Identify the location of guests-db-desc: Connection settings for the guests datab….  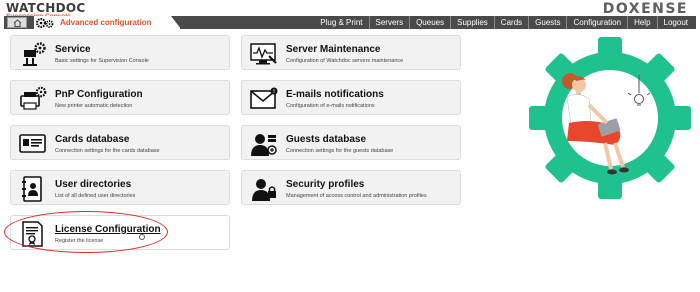
(340, 151).